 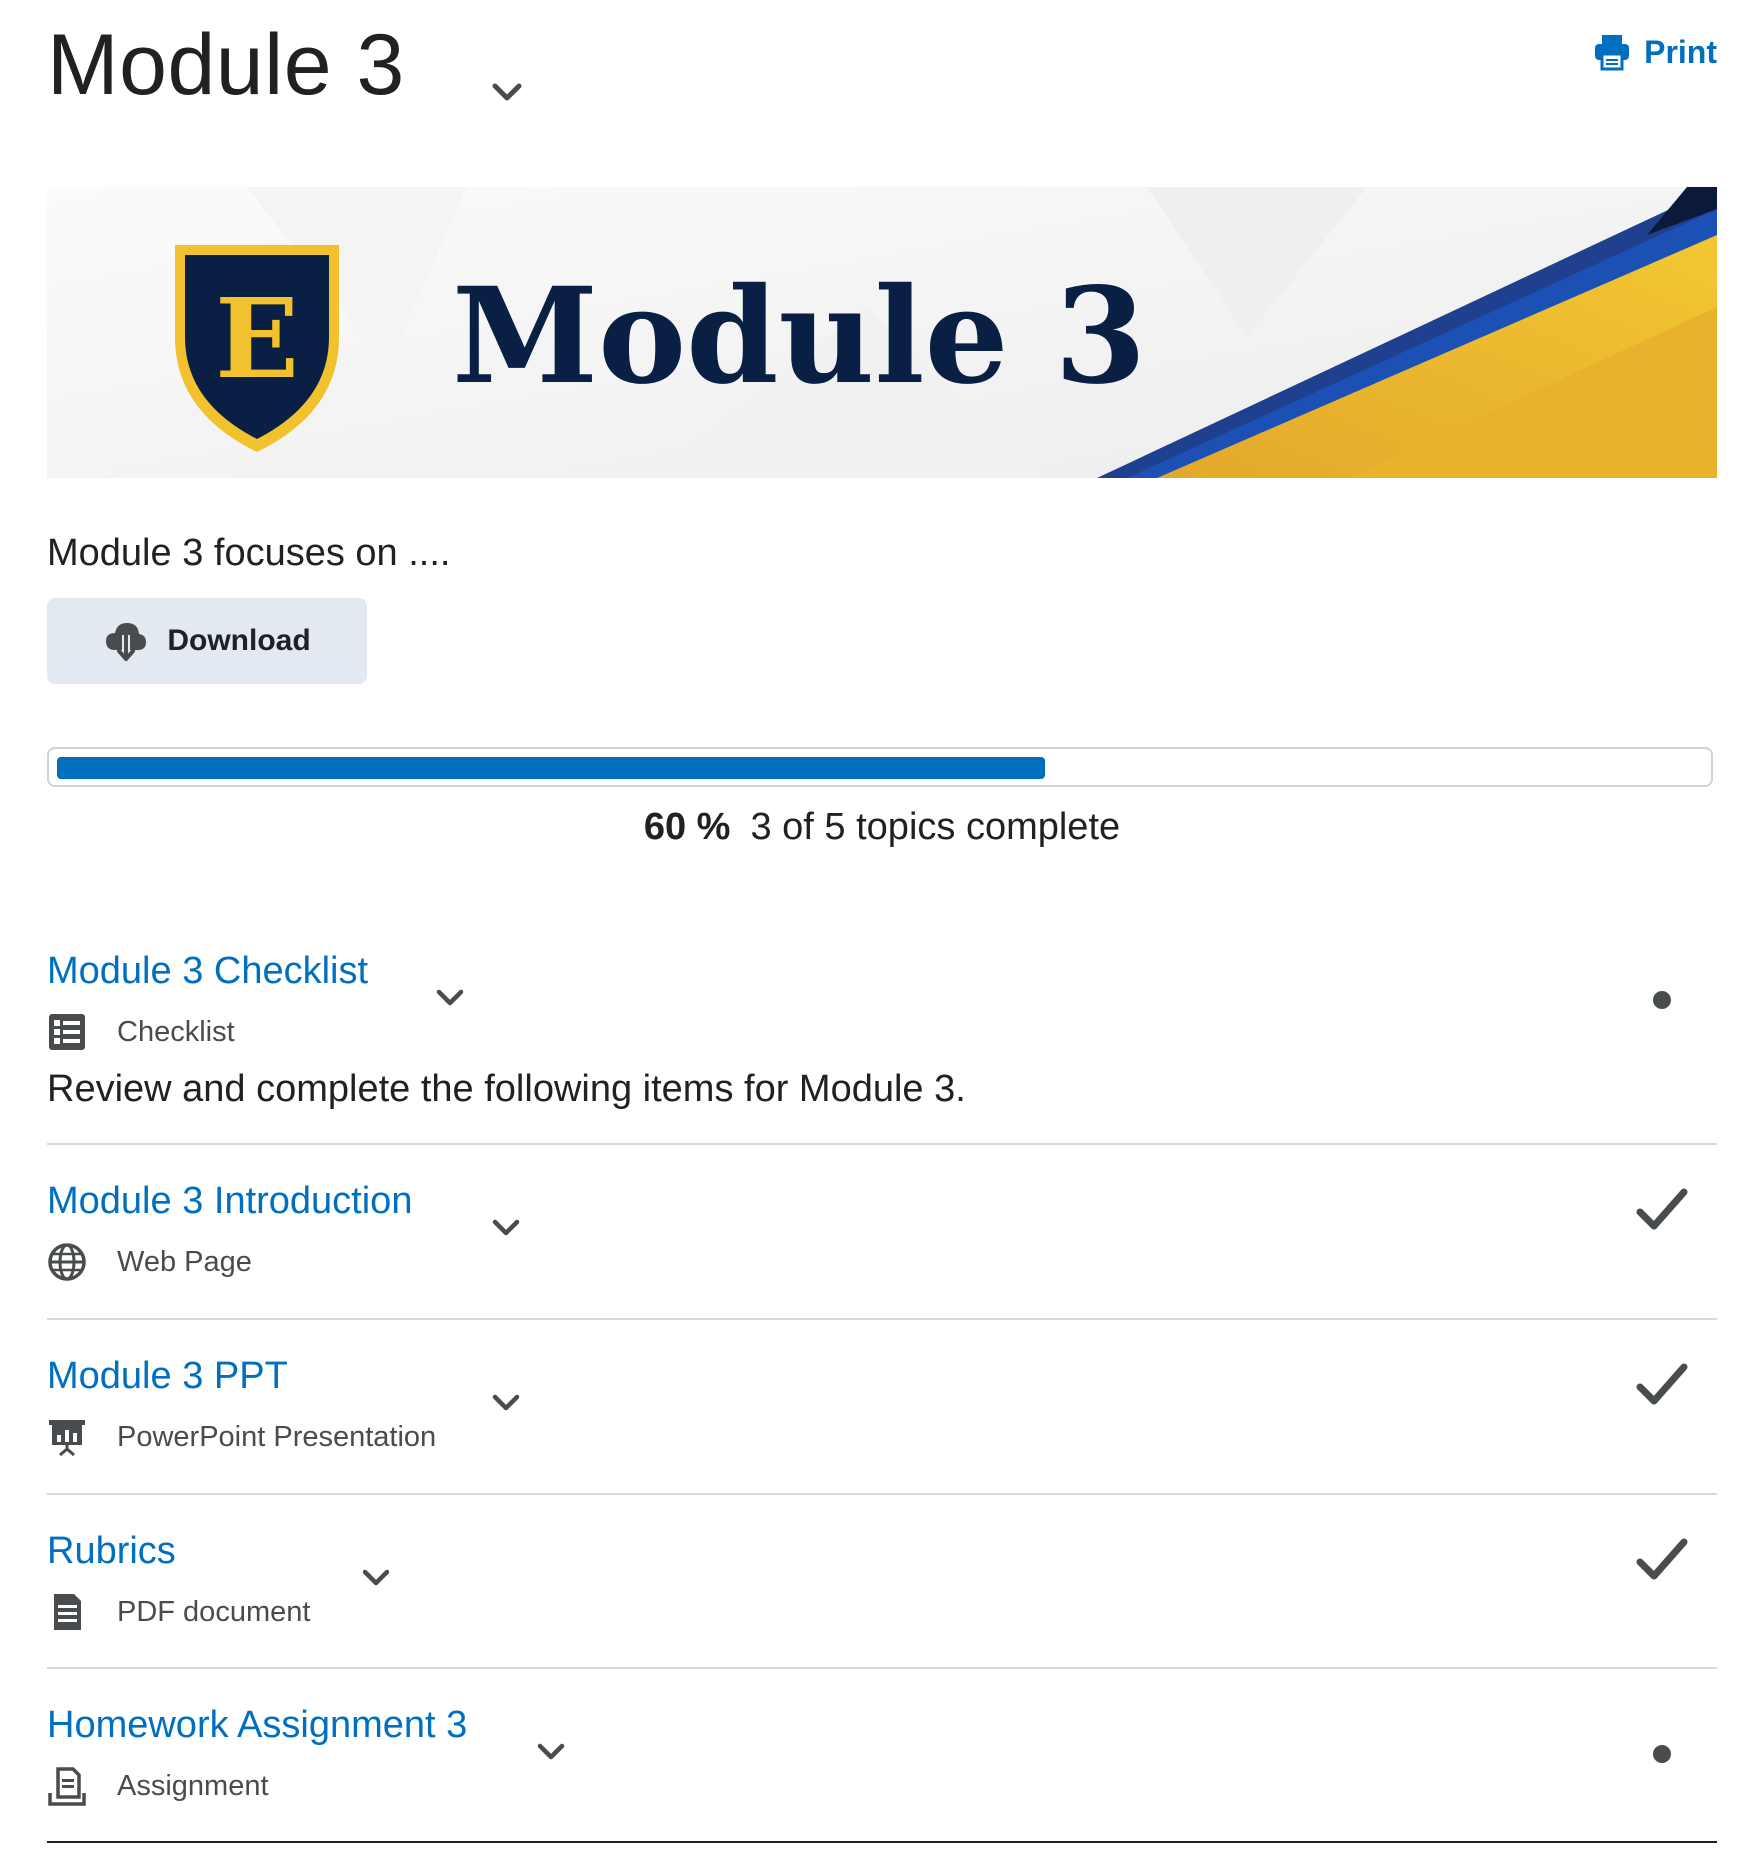 What do you see at coordinates (126, 642) in the screenshot?
I see `cloud-download-icon` at bounding box center [126, 642].